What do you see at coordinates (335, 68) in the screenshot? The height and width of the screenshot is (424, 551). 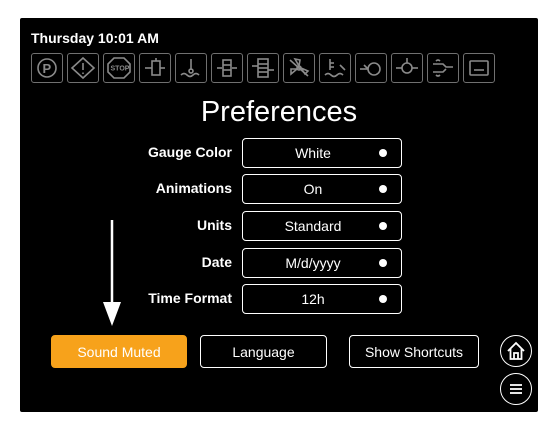 I see `engine-oil-icon` at bounding box center [335, 68].